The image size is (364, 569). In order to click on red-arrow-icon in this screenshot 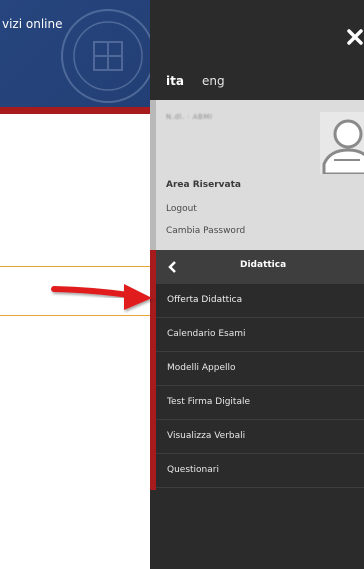, I will do `click(101, 297)`.